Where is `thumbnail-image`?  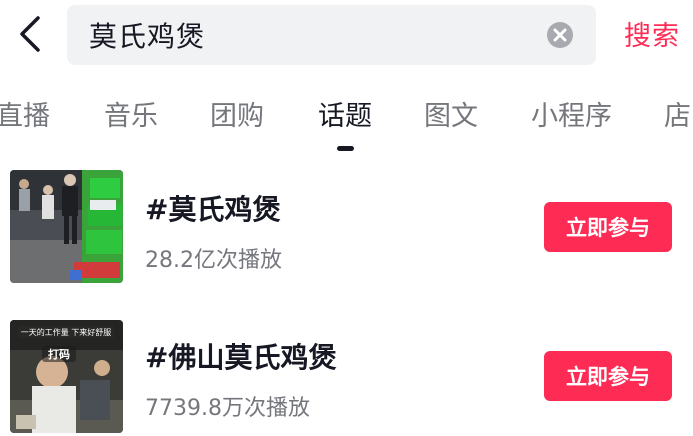 thumbnail-image is located at coordinates (66, 226).